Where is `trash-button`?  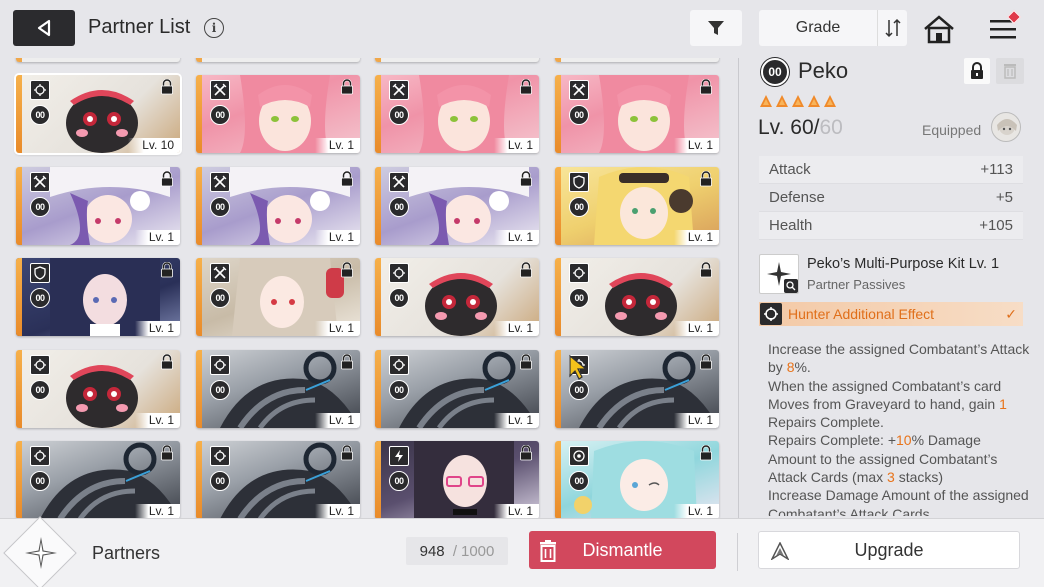
trash-button is located at coordinates (1010, 71).